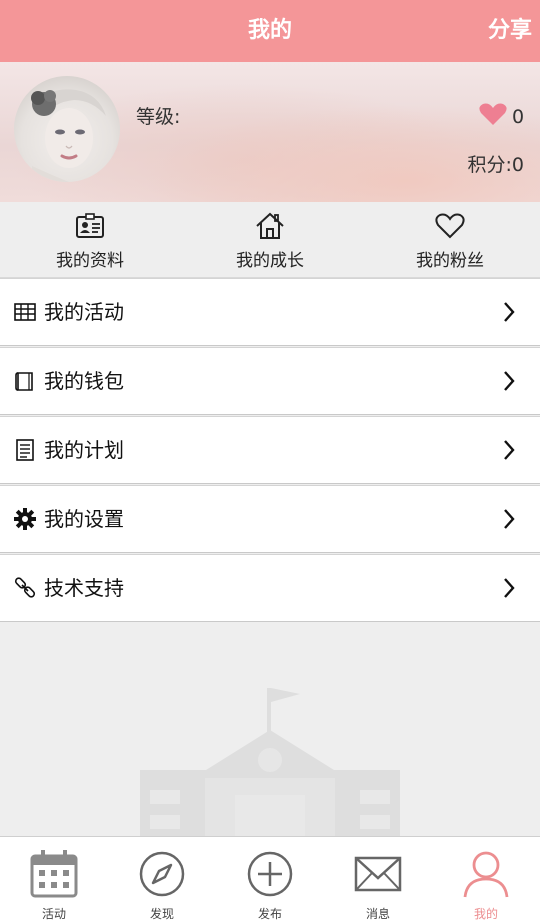 This screenshot has width=540, height=920. What do you see at coordinates (68, 135) in the screenshot?
I see `avatar-image` at bounding box center [68, 135].